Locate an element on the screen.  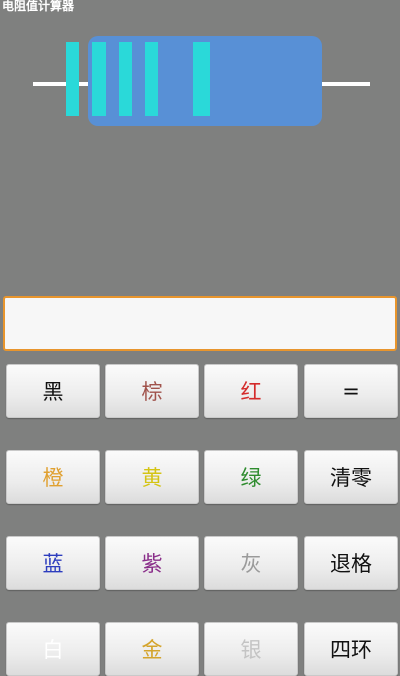
key-white: 白 is located at coordinates (53, 649).